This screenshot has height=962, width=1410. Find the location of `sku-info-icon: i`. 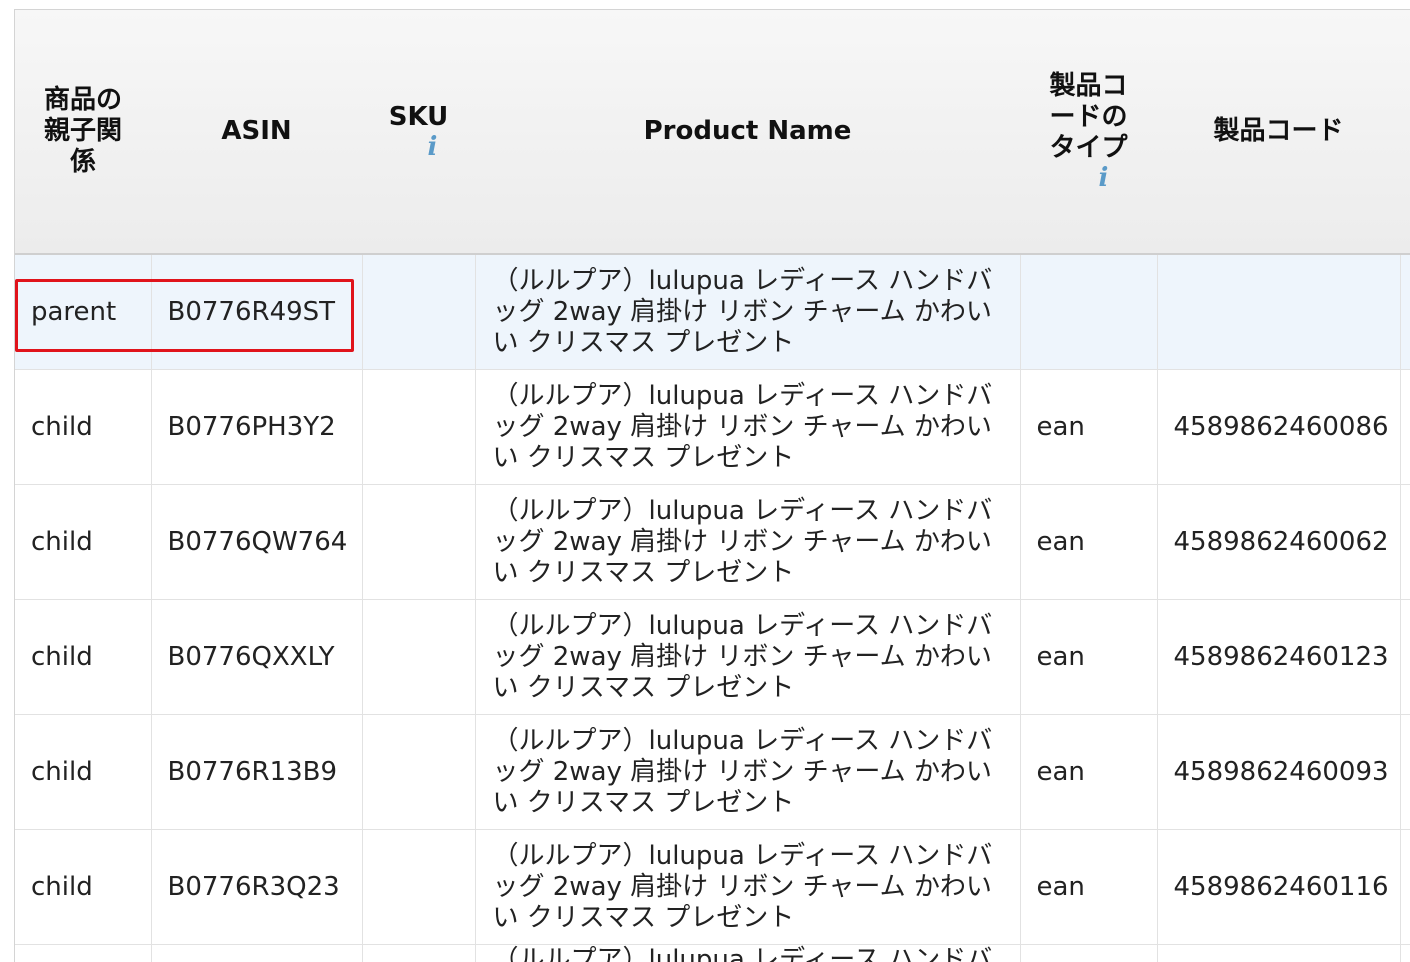

sku-info-icon: i is located at coordinates (432, 147).